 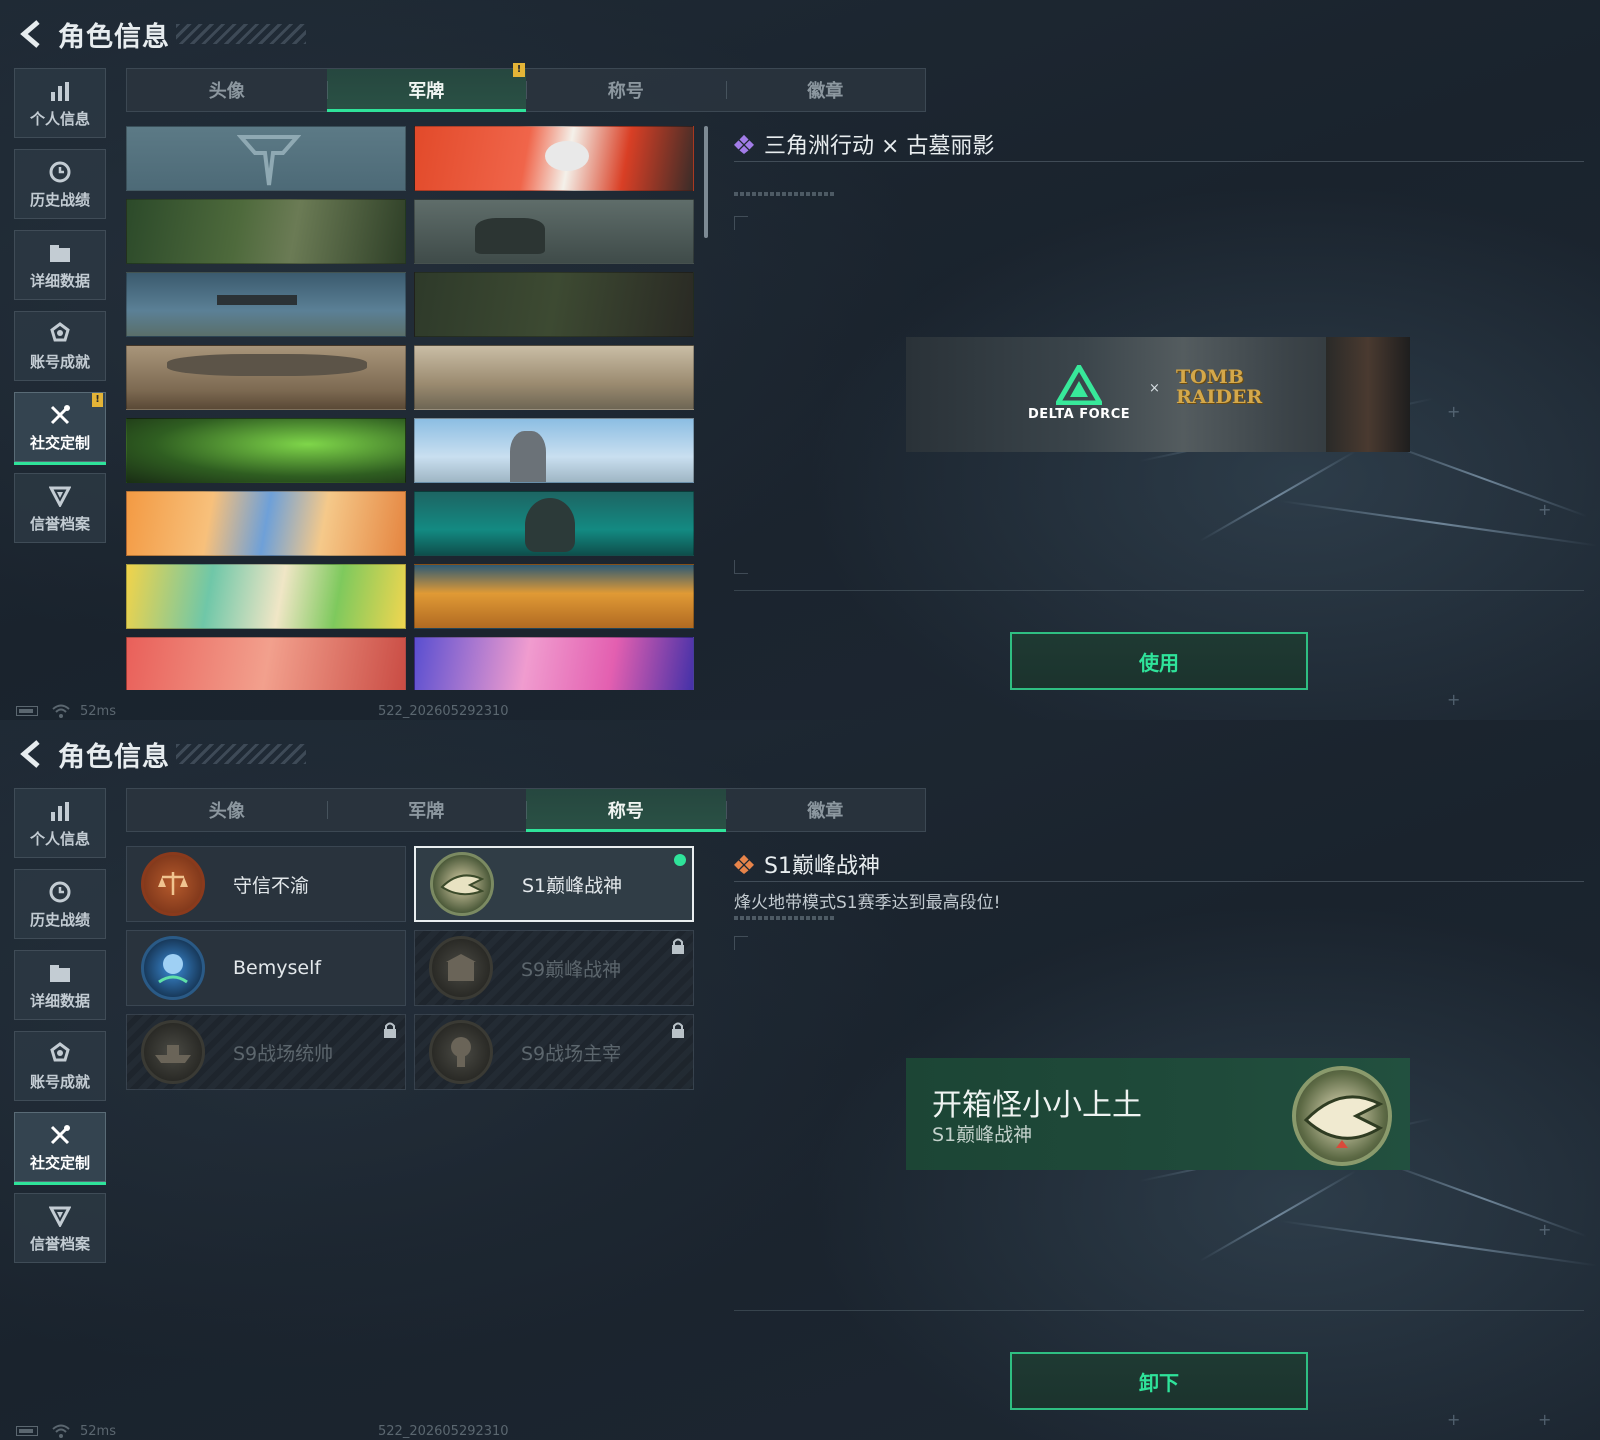 What do you see at coordinates (1159, 661) in the screenshot?
I see `use-button: 使用` at bounding box center [1159, 661].